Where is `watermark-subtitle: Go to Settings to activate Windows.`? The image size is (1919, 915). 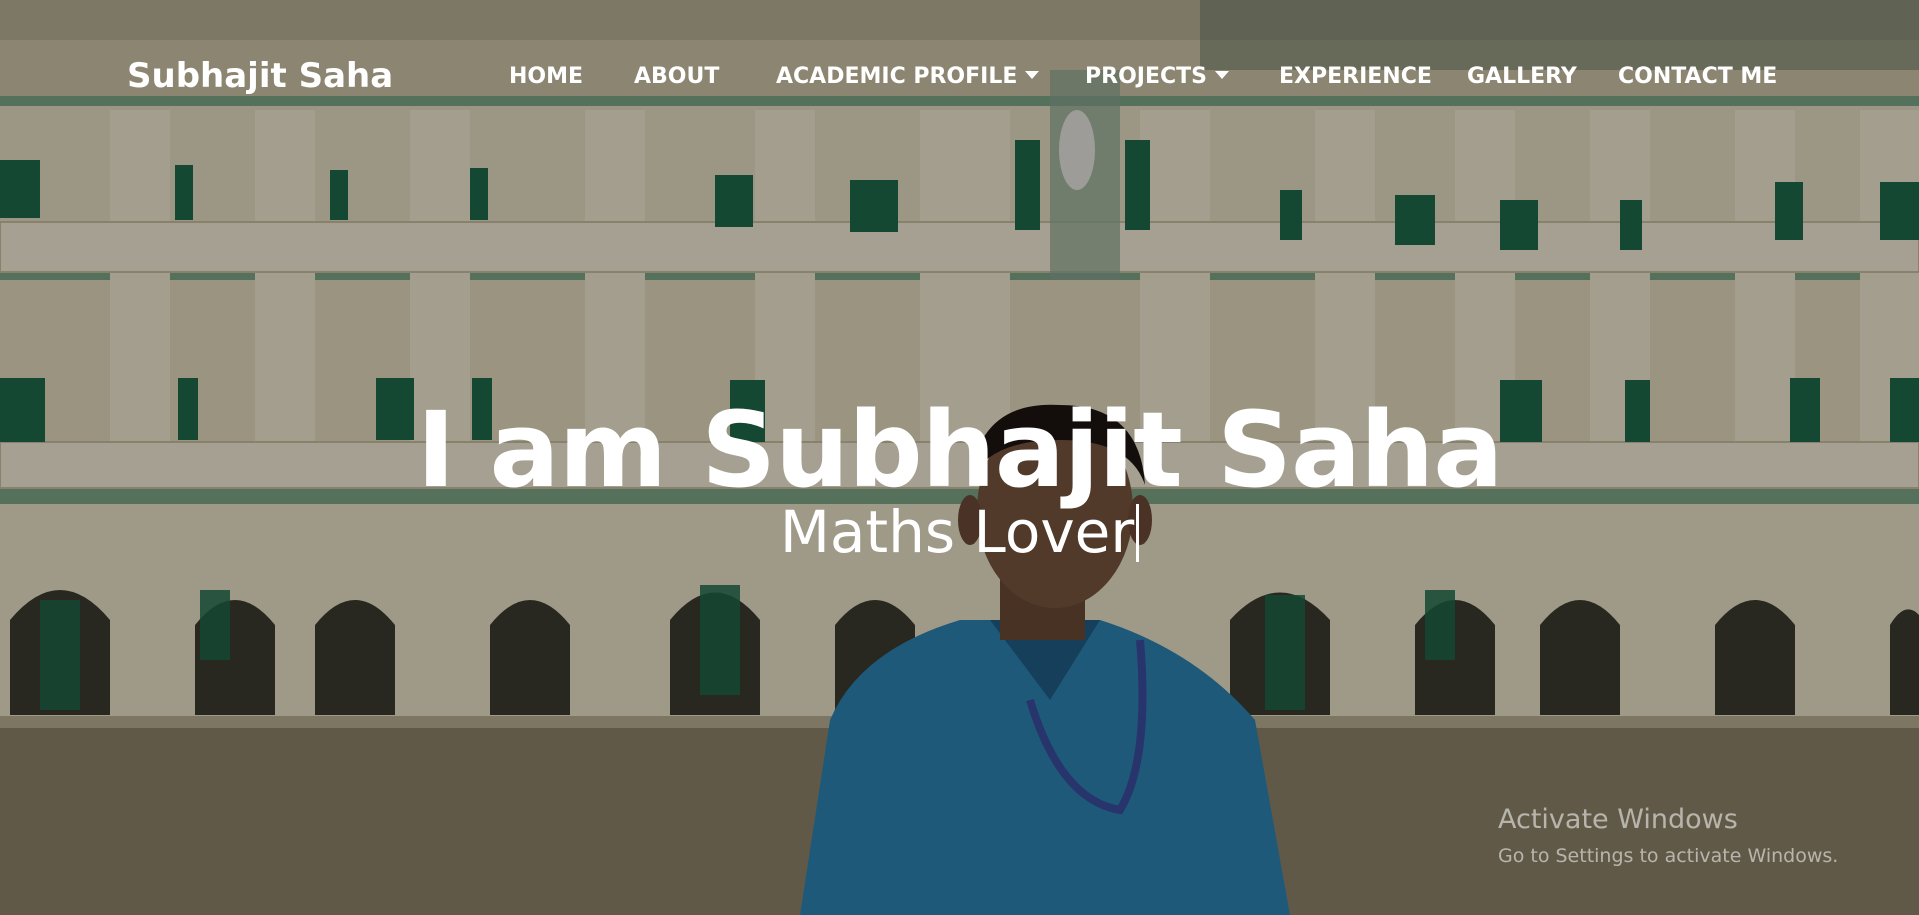
watermark-subtitle: Go to Settings to activate Windows. is located at coordinates (1668, 856).